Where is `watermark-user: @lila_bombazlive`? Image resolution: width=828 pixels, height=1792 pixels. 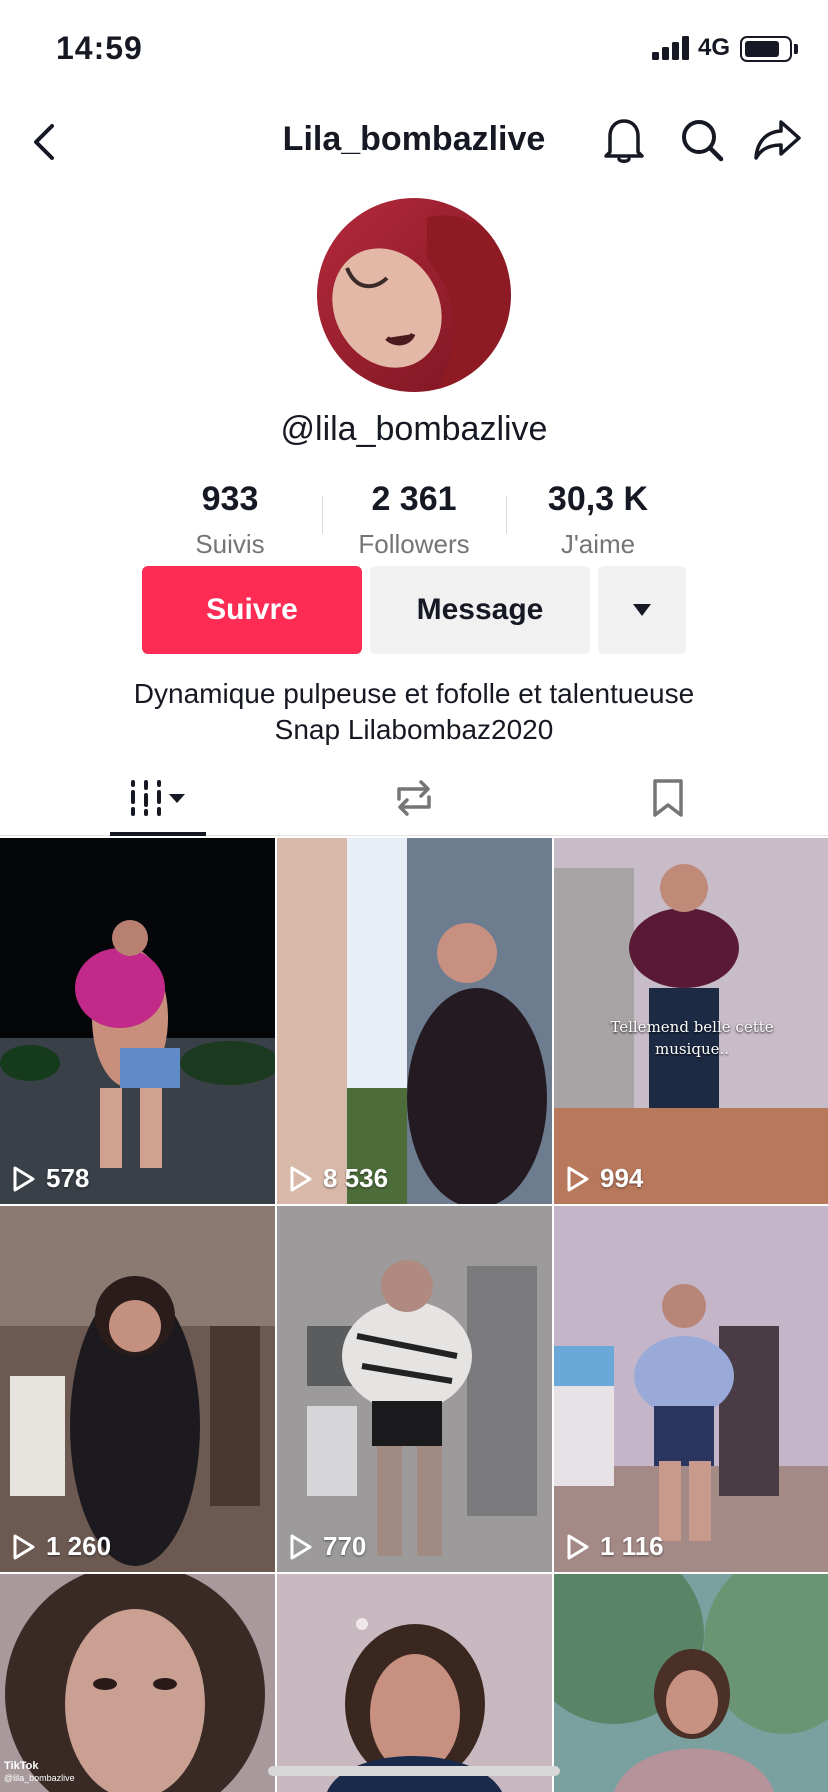
watermark-user: @lila_bombazlive is located at coordinates (39, 1778).